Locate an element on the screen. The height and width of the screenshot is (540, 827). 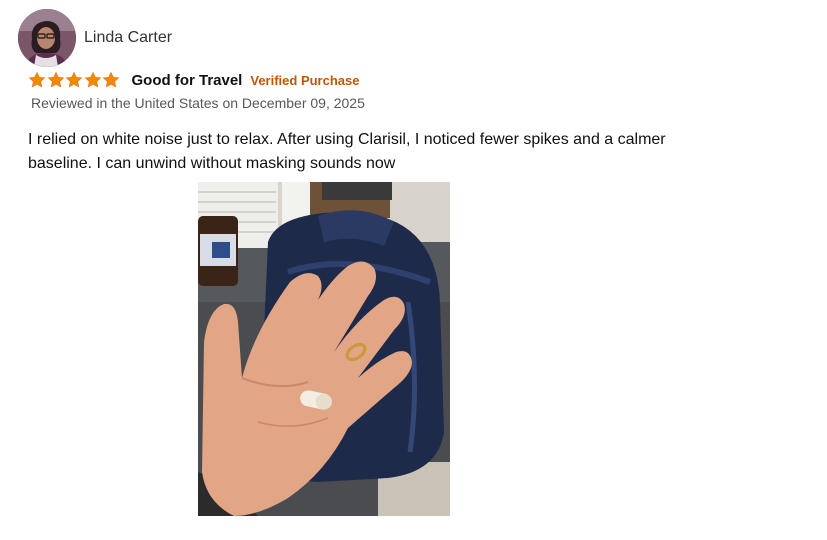
rating-row: Good for Travel Verified Purchase is located at coordinates (193, 80).